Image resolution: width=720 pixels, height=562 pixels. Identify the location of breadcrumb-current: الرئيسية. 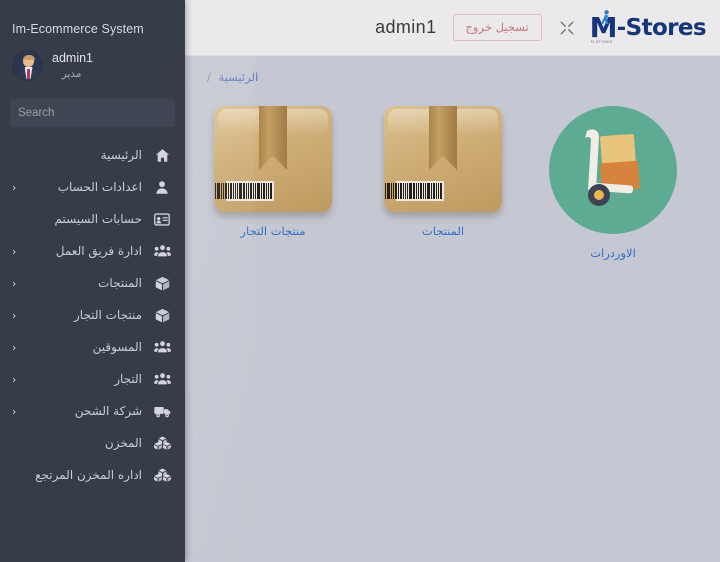
(239, 77).